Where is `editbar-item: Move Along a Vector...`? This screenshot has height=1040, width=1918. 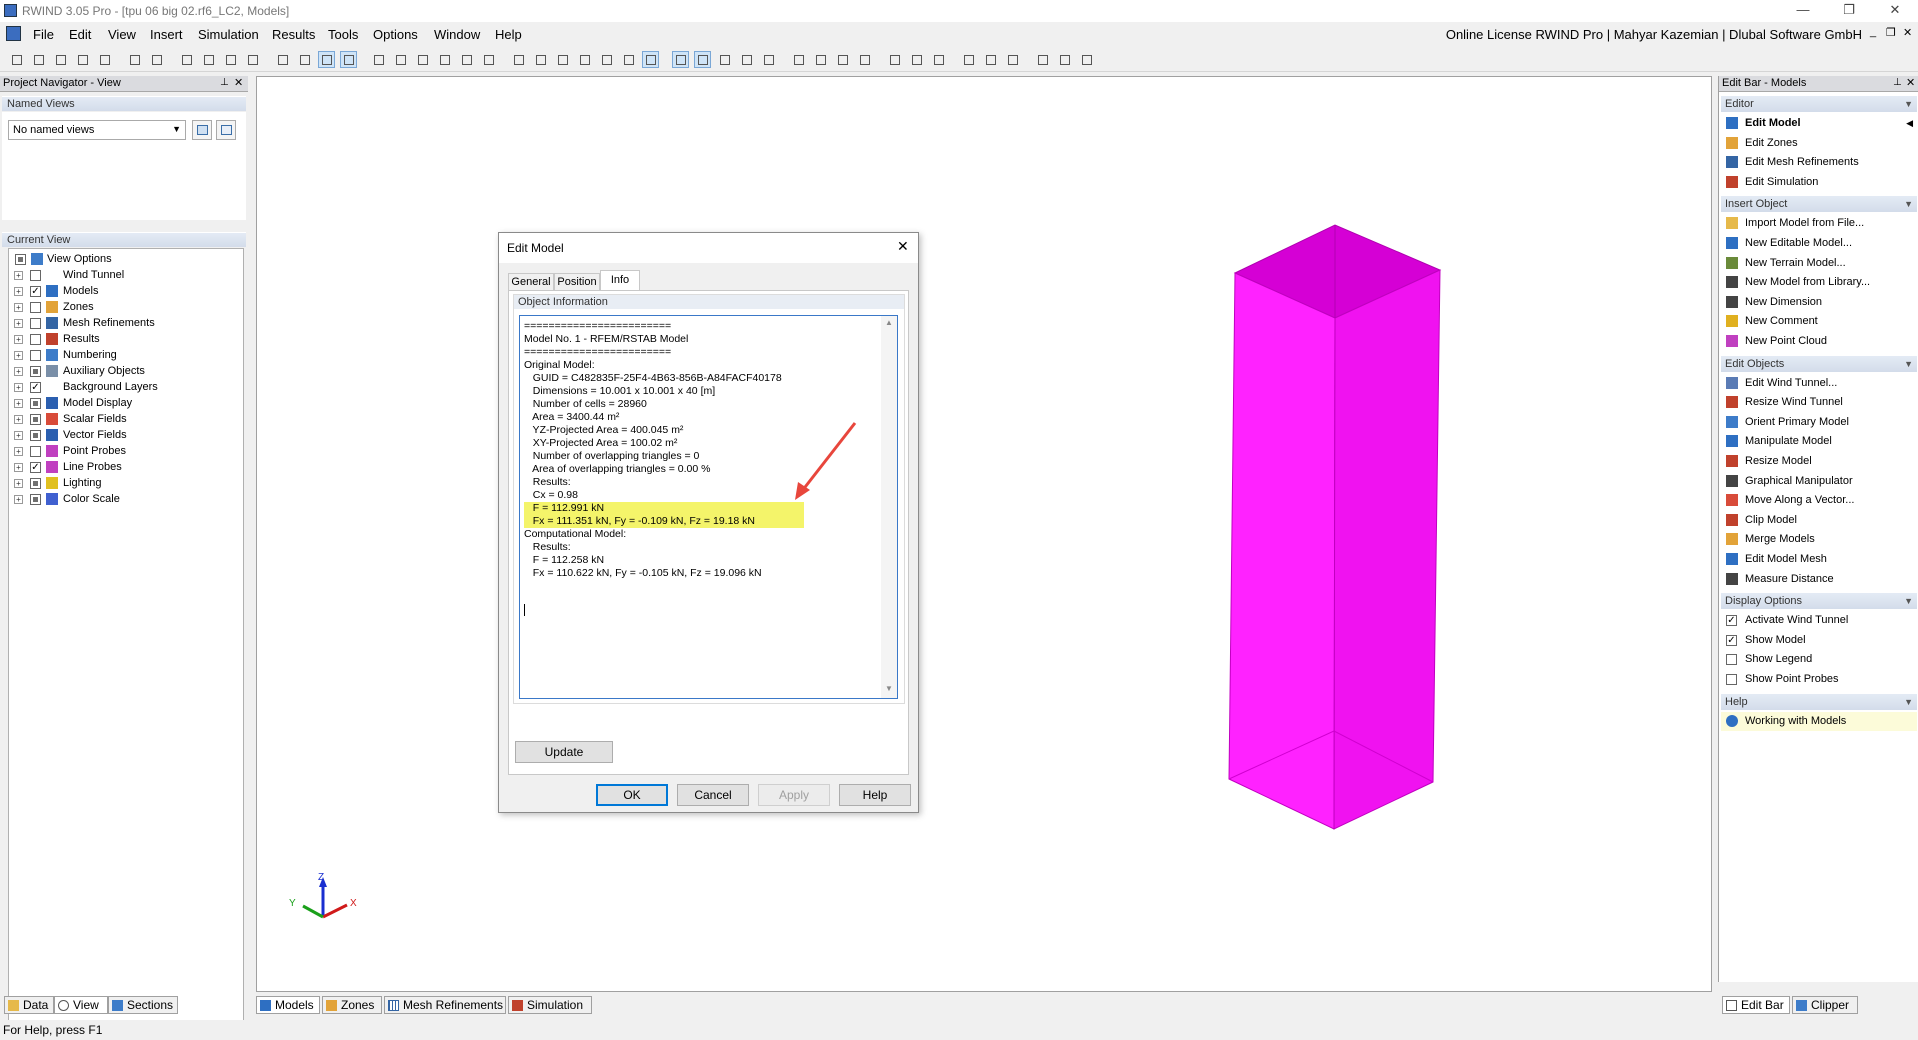 editbar-item: Move Along a Vector... is located at coordinates (1819, 500).